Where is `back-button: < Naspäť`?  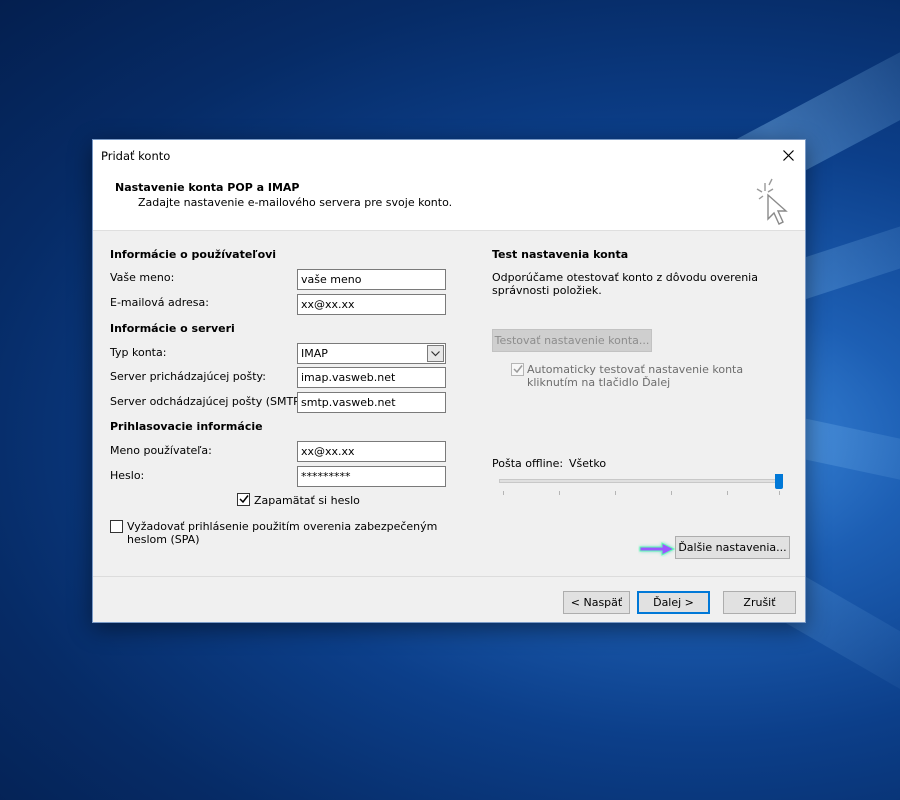
back-button: < Naspäť is located at coordinates (596, 602).